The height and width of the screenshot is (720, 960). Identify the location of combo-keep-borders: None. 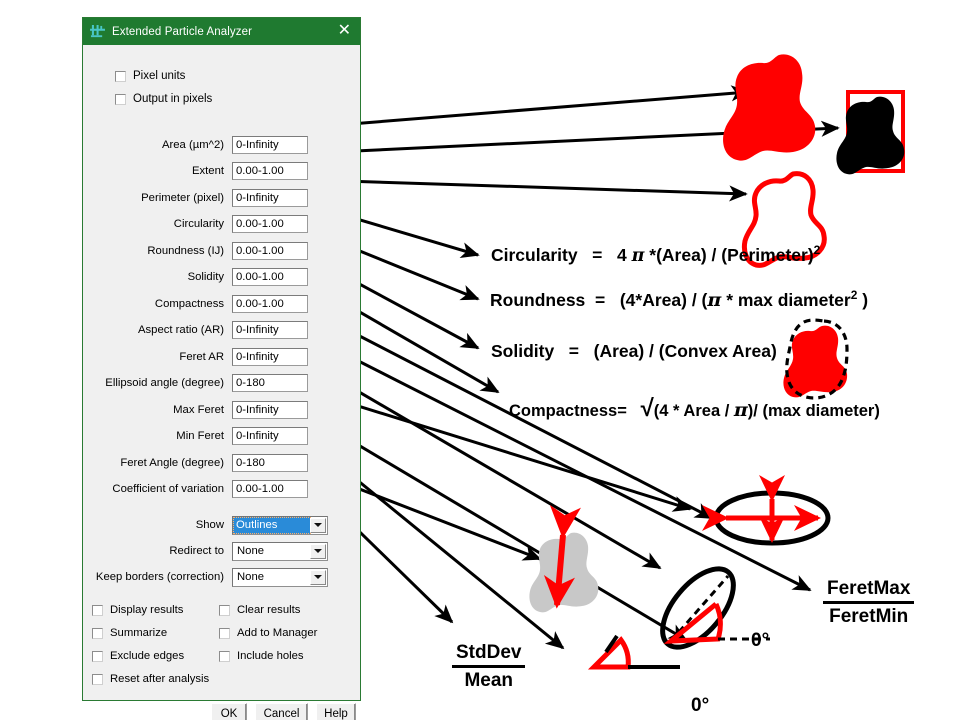
(280, 577).